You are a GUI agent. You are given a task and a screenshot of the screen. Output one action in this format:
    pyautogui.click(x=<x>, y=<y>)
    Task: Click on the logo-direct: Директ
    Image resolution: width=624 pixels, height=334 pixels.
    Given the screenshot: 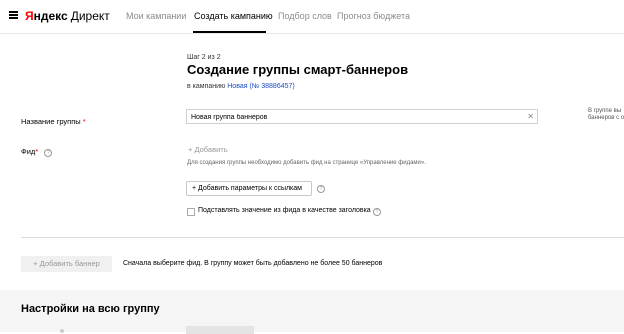 What is the action you would take?
    pyautogui.click(x=90, y=16)
    